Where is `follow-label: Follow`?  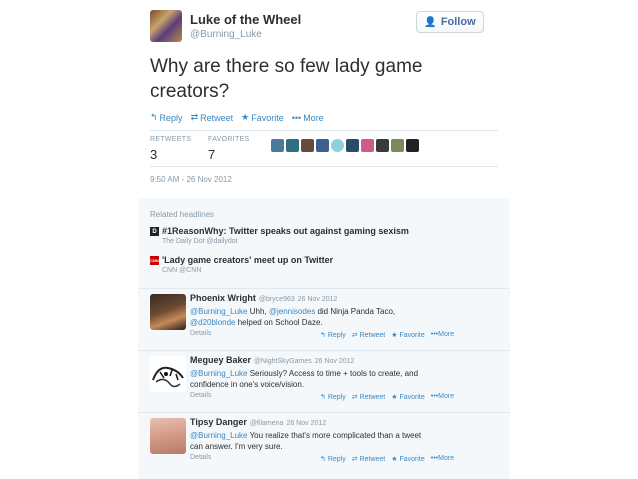
follow-label: Follow is located at coordinates (458, 22).